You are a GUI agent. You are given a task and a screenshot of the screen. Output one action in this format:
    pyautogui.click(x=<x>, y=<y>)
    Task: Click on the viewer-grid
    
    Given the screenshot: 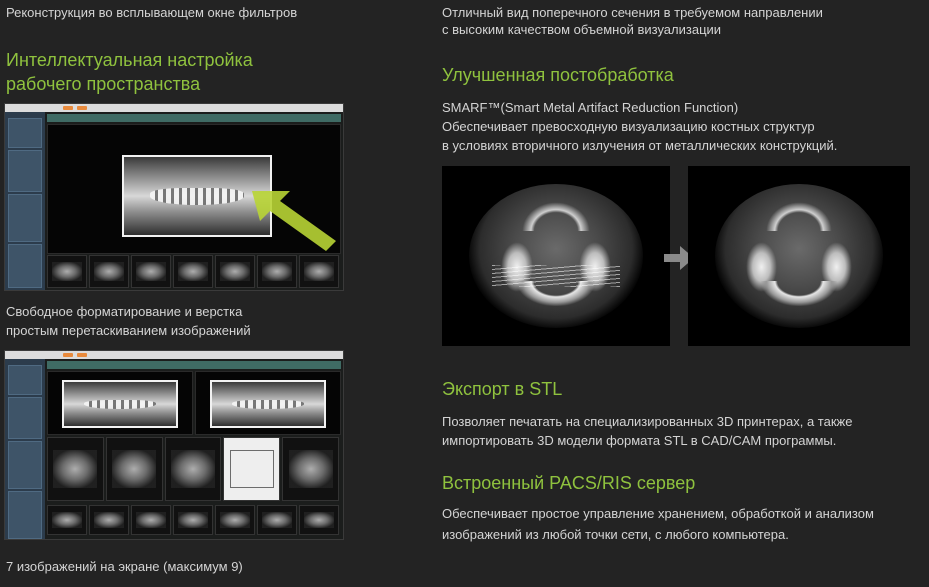 What is the action you would take?
    pyautogui.click(x=193, y=469)
    